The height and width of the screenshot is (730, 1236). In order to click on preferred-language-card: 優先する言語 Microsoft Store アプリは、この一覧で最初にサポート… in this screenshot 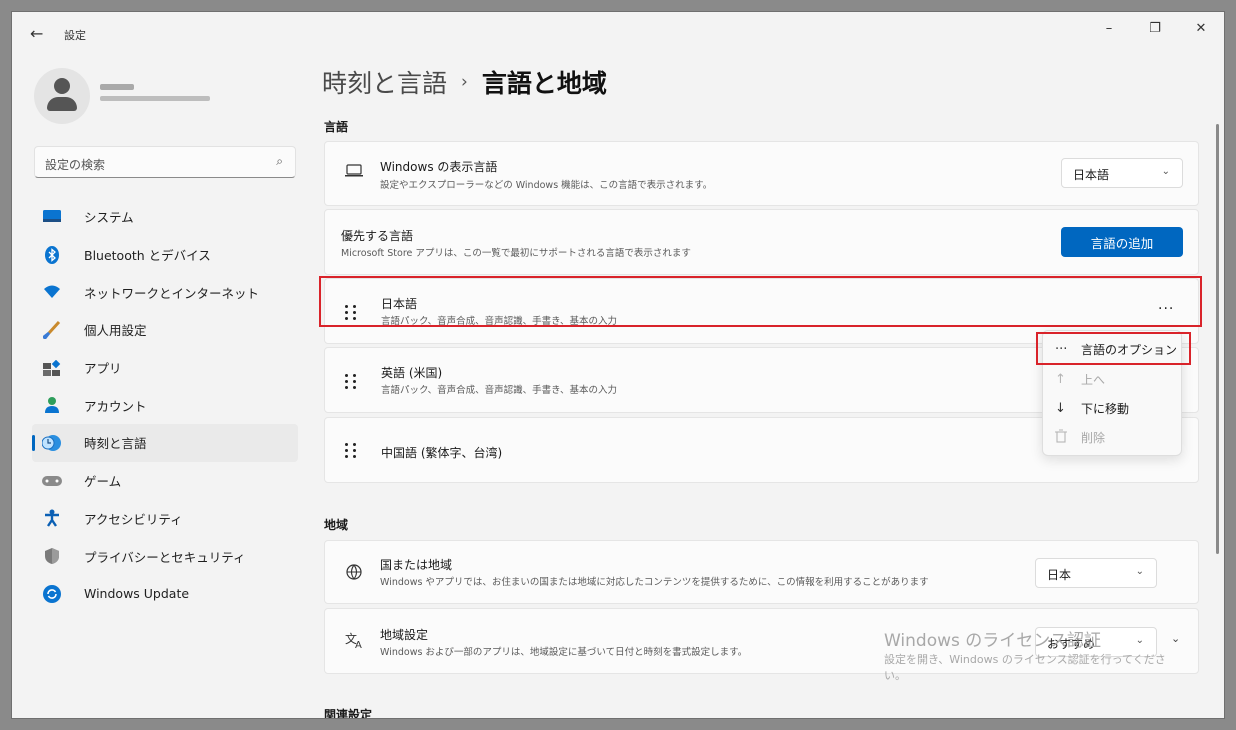, I will do `click(761, 242)`.